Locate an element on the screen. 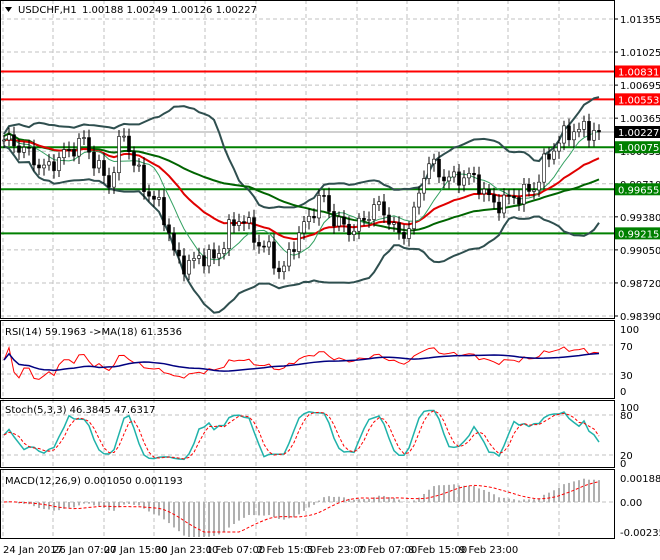  price-tick-label: 1.00365 is located at coordinates (640, 119).